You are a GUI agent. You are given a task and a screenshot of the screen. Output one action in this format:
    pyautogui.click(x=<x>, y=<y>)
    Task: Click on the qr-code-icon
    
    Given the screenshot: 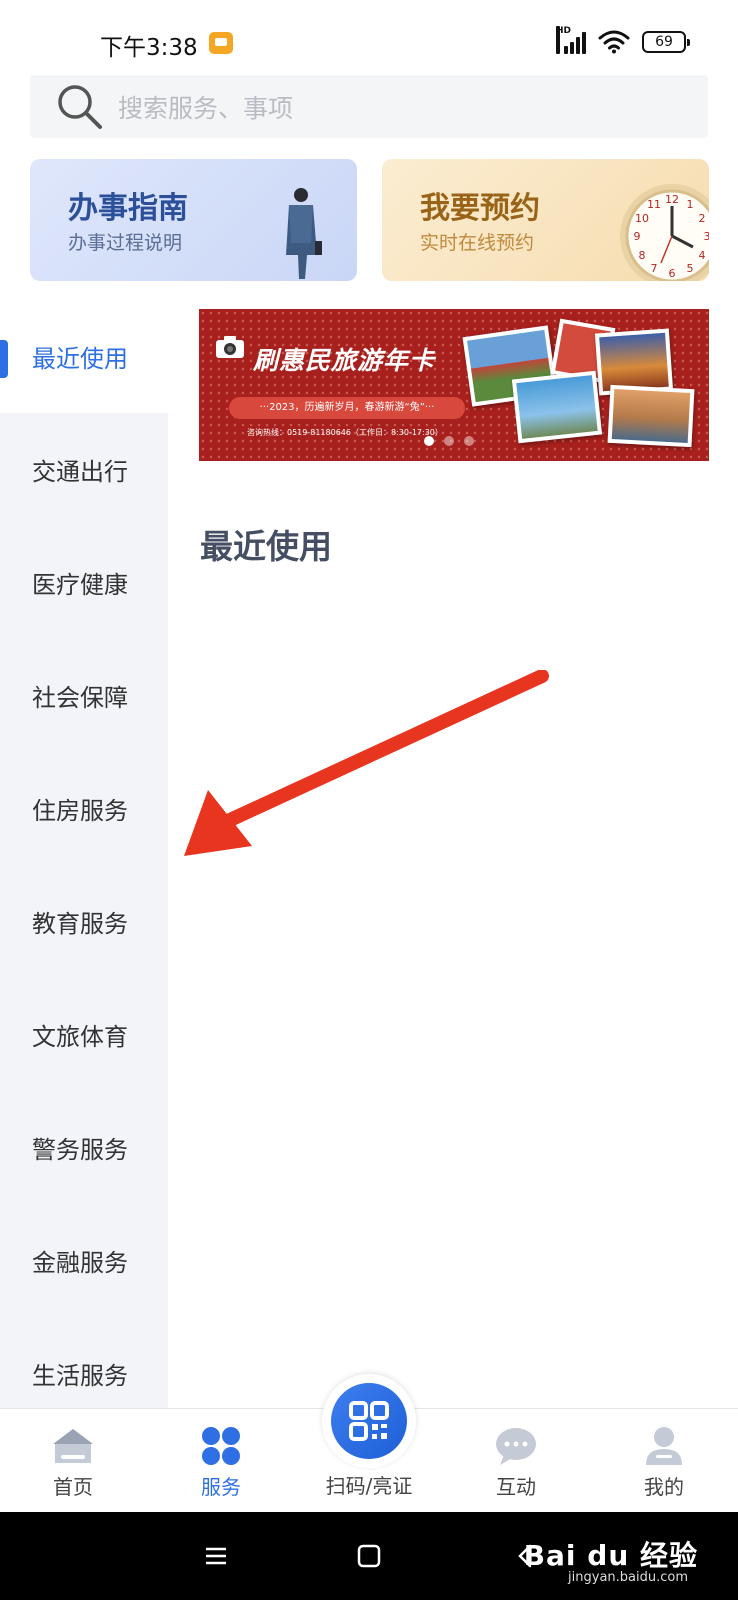 What is the action you would take?
    pyautogui.click(x=369, y=1421)
    